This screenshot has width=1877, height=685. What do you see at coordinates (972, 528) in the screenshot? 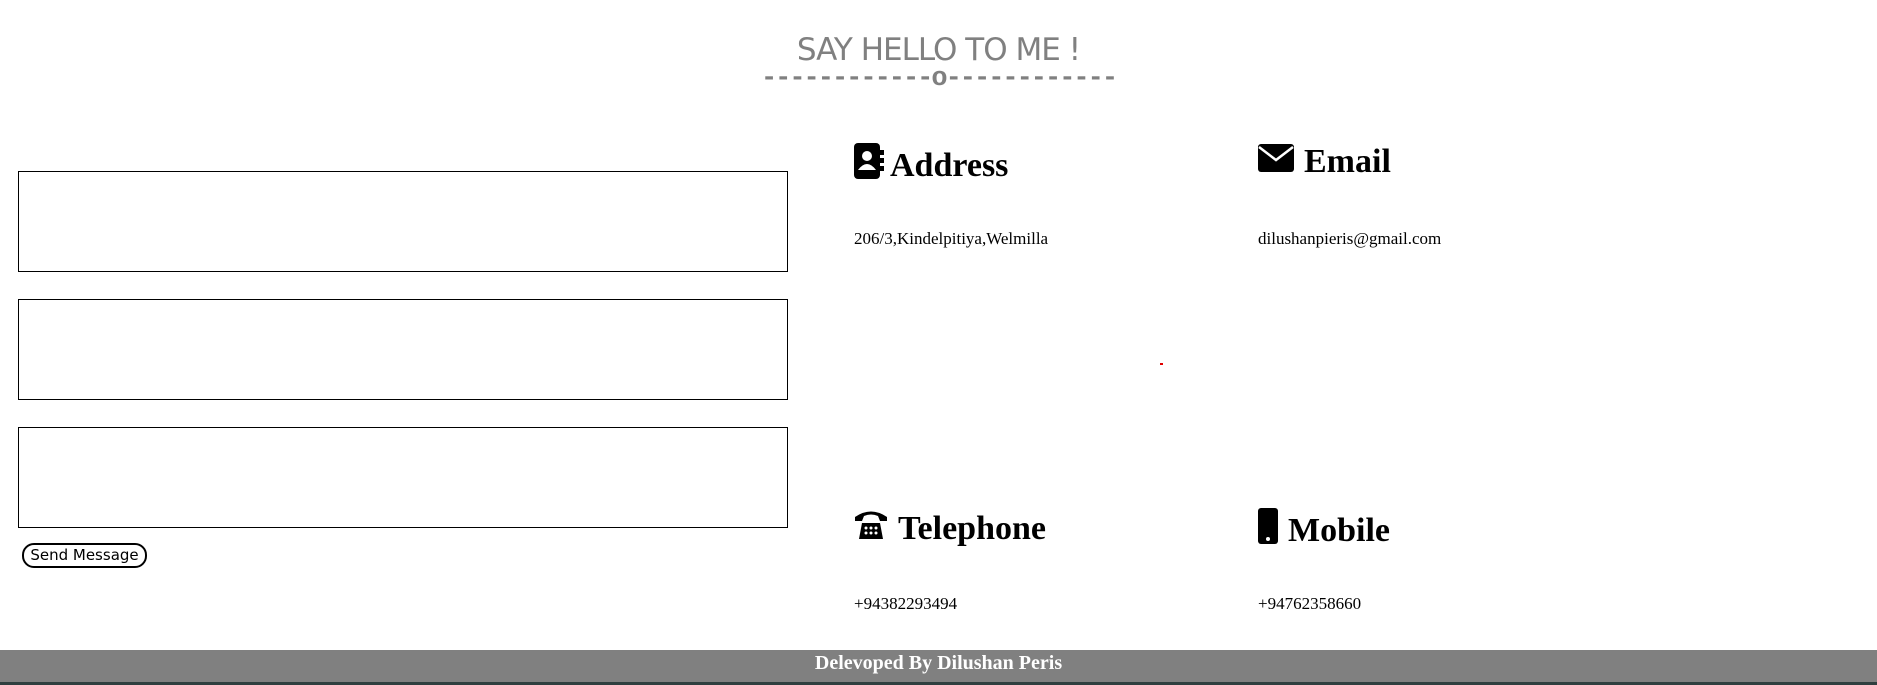
I see `telephone-title: Telephone` at bounding box center [972, 528].